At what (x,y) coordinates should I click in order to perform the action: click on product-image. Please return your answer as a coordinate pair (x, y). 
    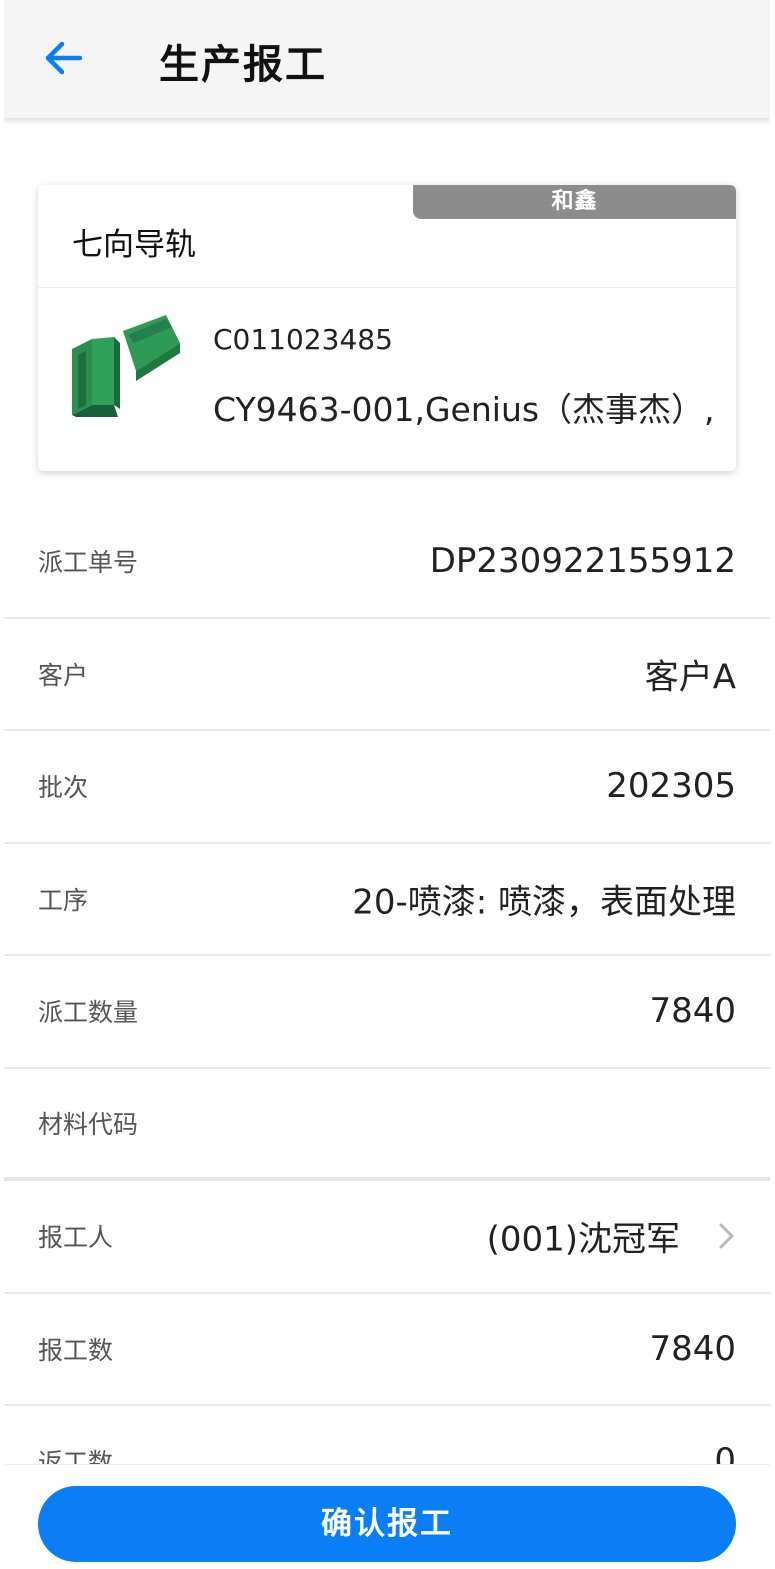
    Looking at the image, I should click on (126, 368).